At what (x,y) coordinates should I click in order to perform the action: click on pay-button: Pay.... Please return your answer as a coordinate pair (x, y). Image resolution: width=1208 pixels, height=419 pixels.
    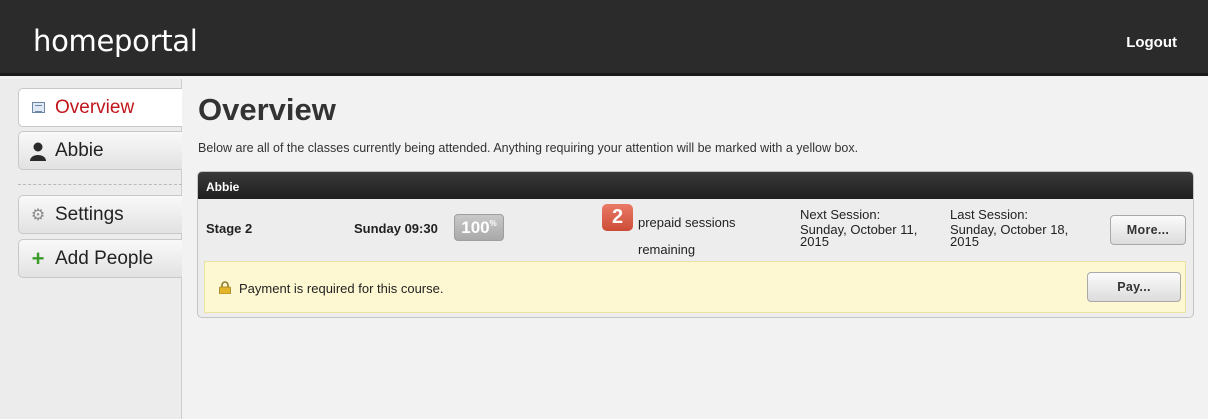
    Looking at the image, I should click on (1134, 287).